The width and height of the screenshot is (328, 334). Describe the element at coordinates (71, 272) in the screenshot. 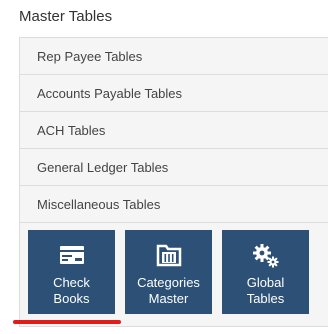

I see `check-books-tile: Check Books` at that location.